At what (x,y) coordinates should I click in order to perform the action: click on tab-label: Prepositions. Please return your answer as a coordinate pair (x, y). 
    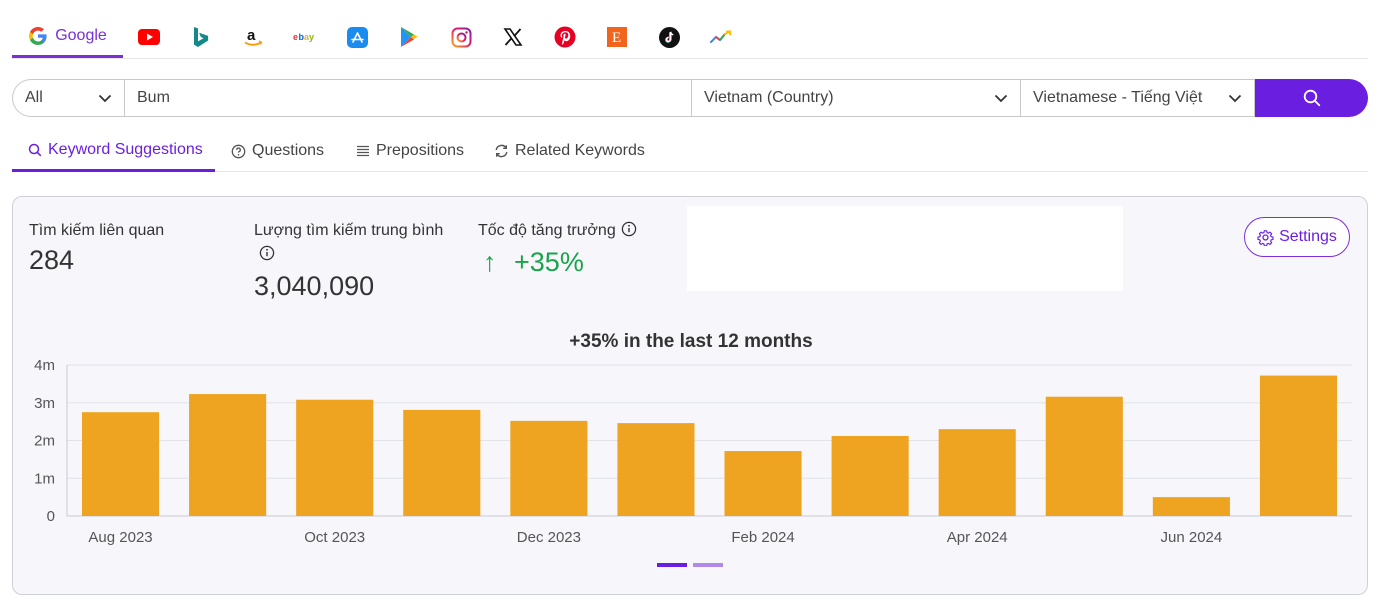
    Looking at the image, I should click on (420, 150).